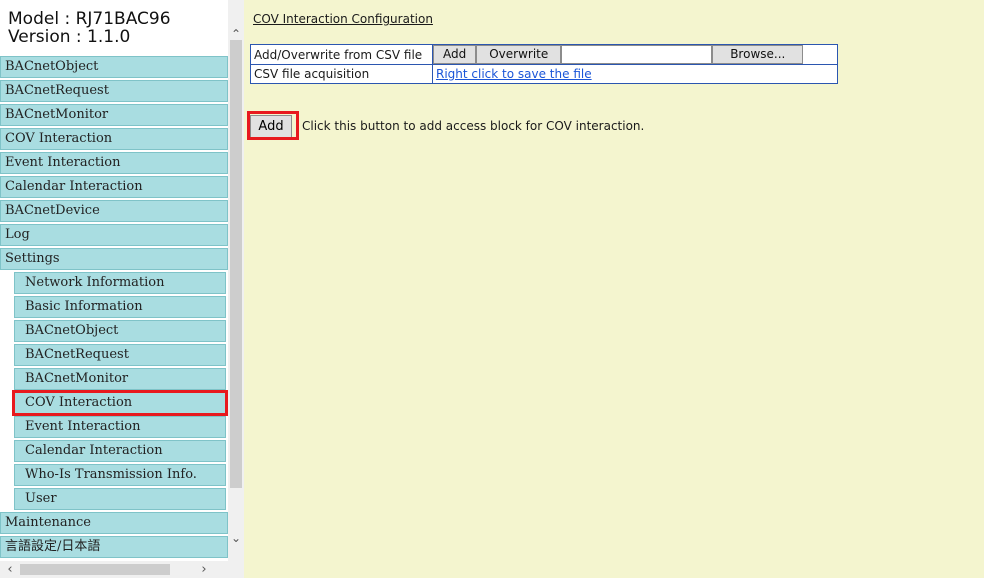  What do you see at coordinates (204, 569) in the screenshot?
I see `chevron-right-icon: ›` at bounding box center [204, 569].